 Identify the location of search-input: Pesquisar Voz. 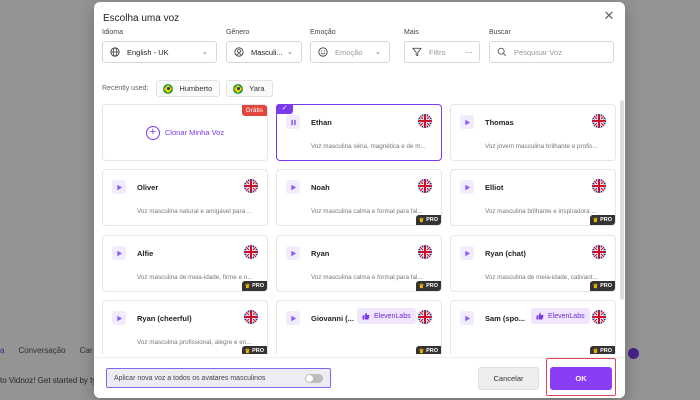
(551, 52).